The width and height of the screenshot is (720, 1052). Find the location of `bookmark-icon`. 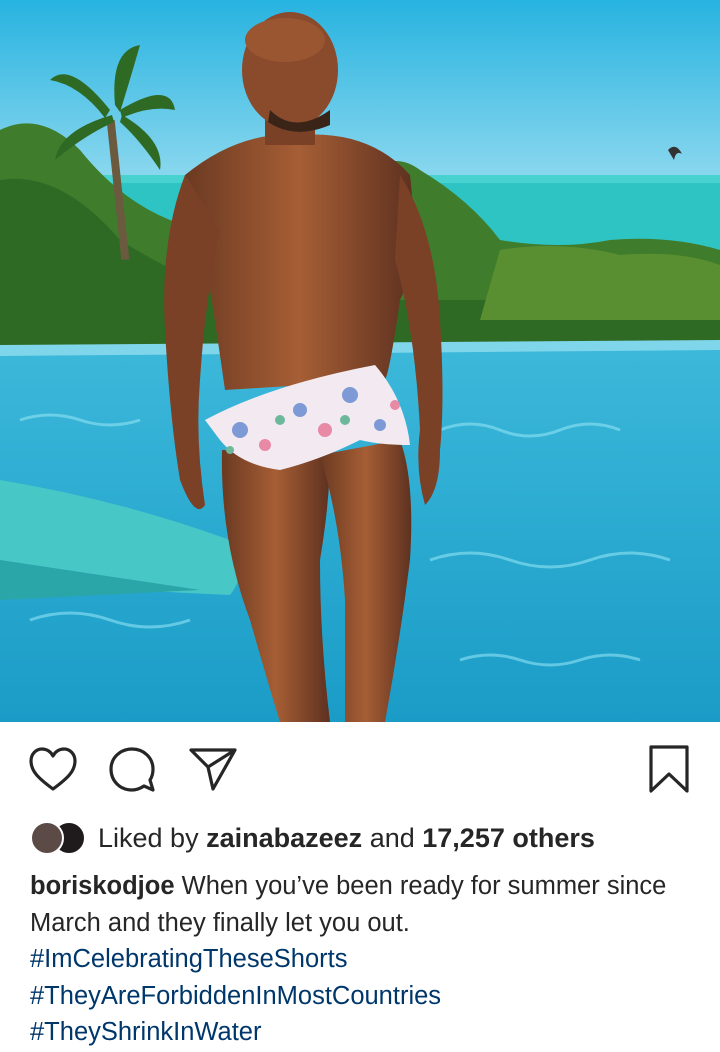

bookmark-icon is located at coordinates (669, 769).